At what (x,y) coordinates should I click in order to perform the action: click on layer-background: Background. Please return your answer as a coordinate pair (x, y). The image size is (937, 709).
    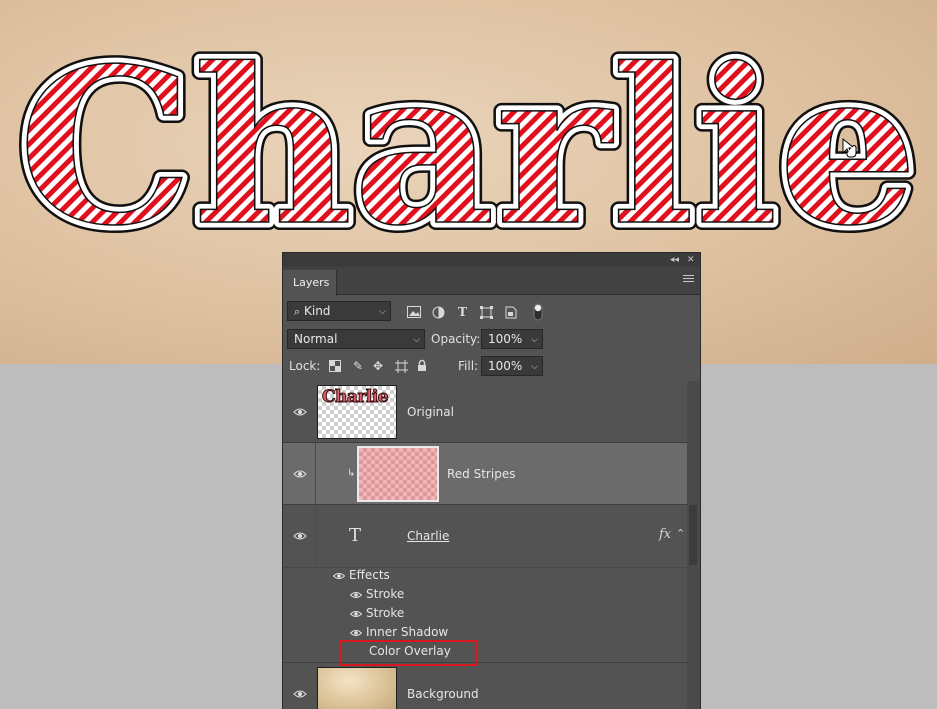
    Looking at the image, I should click on (485, 685).